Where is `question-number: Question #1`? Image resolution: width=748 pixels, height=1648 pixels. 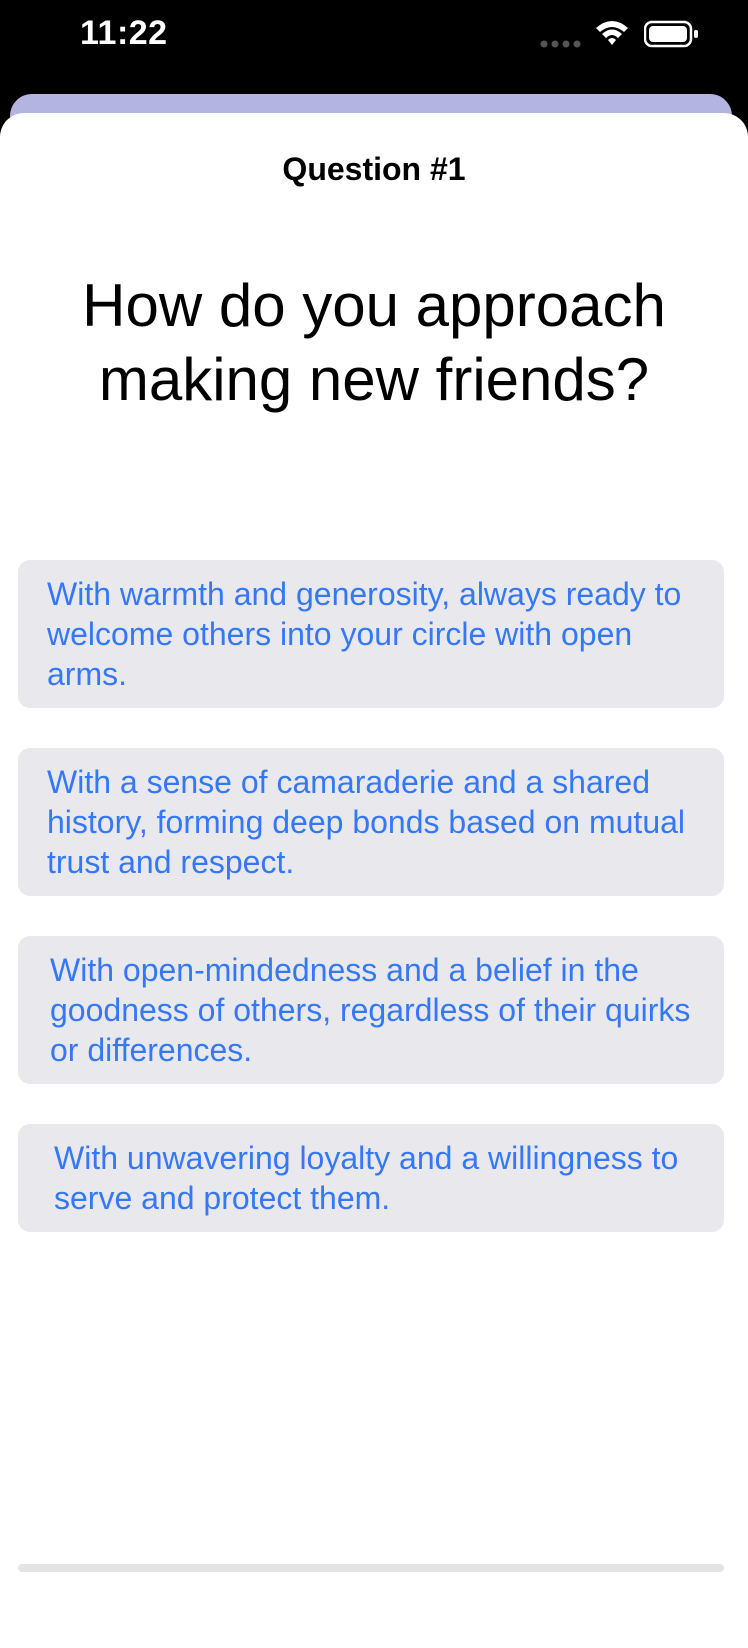 question-number: Question #1 is located at coordinates (374, 169).